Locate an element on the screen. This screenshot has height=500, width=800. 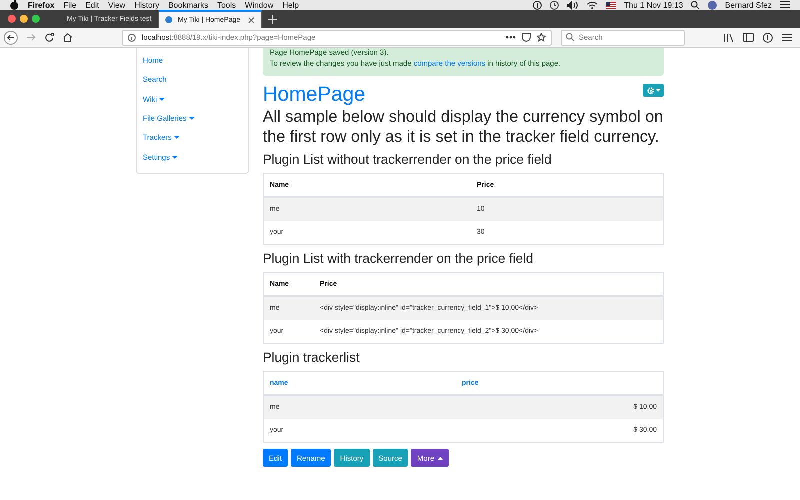
shield-icon is located at coordinates (526, 37).